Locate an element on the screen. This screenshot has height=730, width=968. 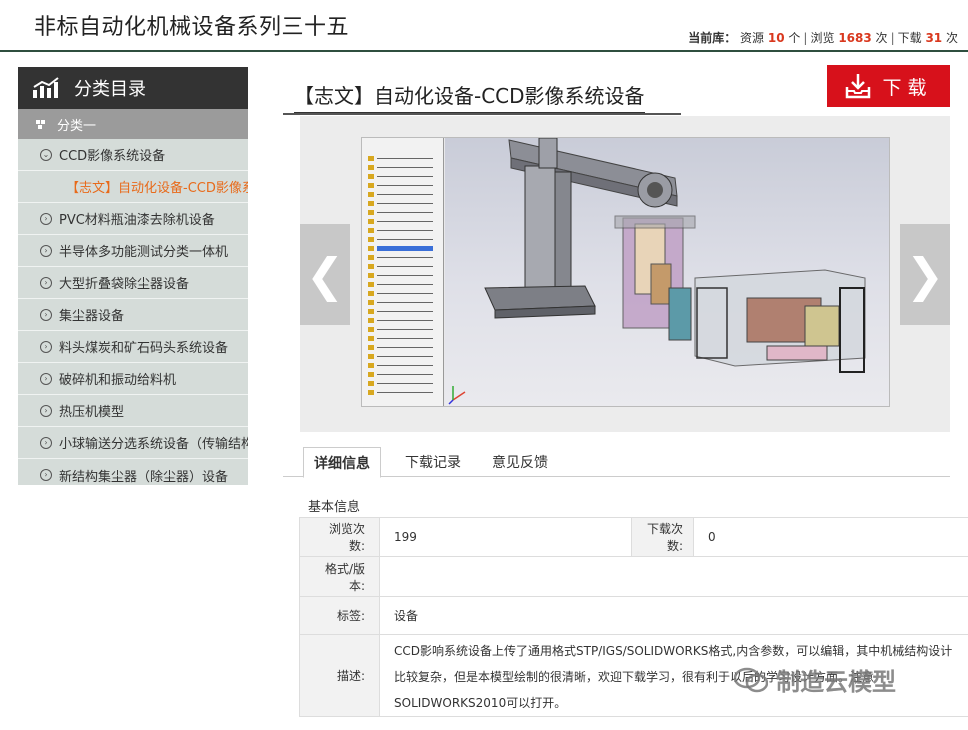
sidebar-item-coal-dock: › 料头煤炭和矿石码头系统设备 is located at coordinates (133, 347).